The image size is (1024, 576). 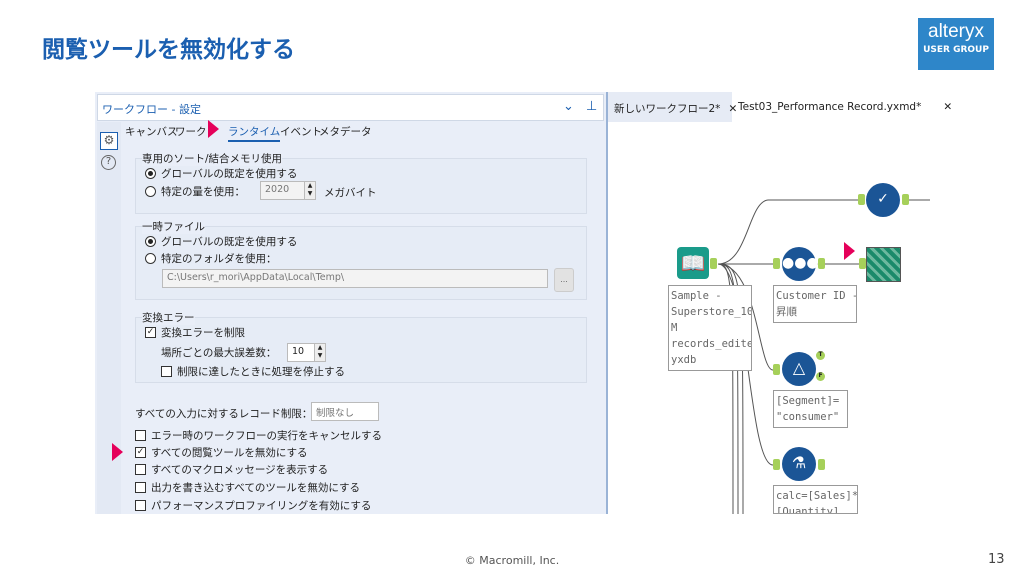 What do you see at coordinates (108, 162) in the screenshot?
I see `help-icon: ?` at bounding box center [108, 162].